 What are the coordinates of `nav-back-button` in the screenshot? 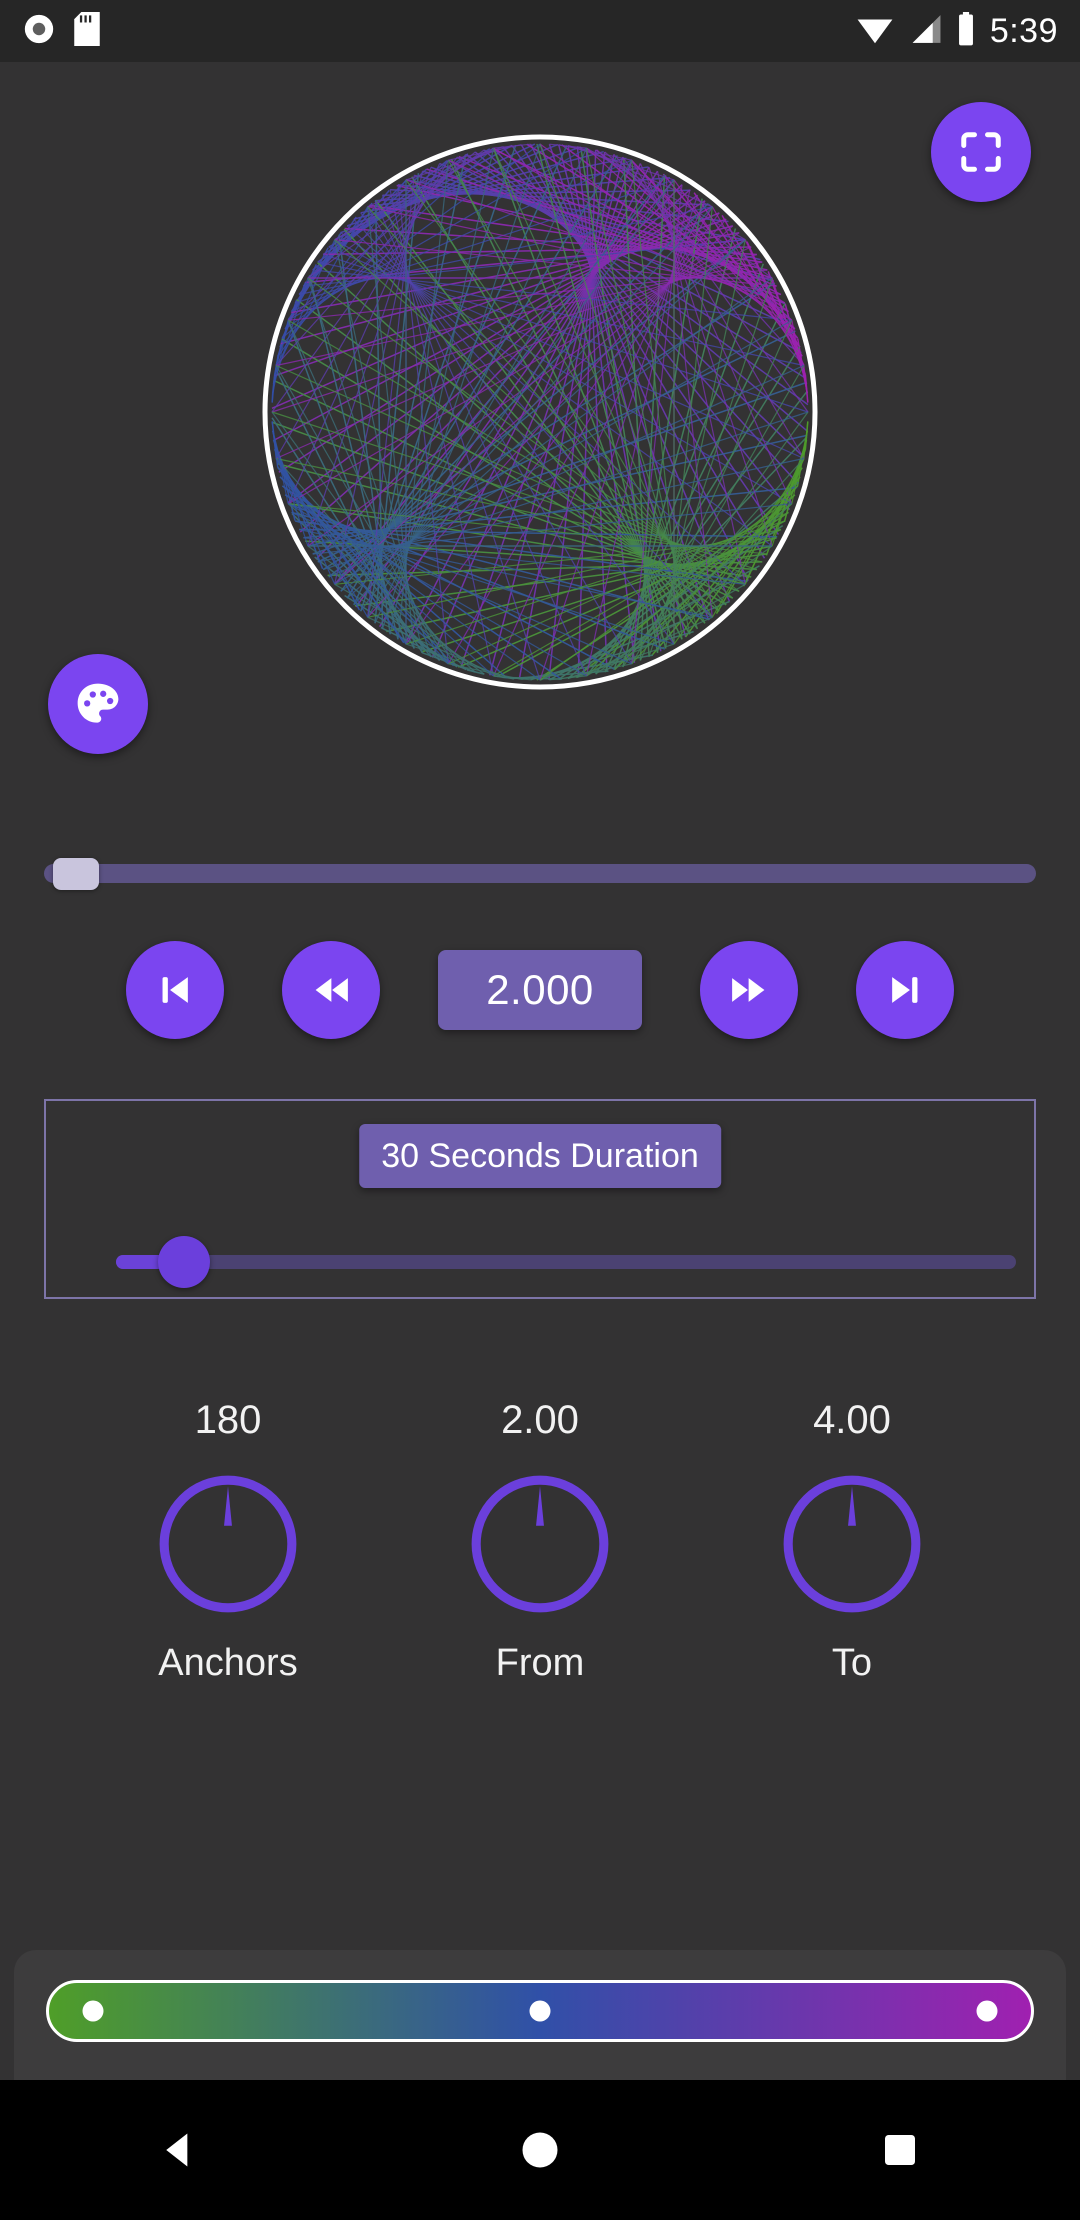 It's located at (180, 2150).